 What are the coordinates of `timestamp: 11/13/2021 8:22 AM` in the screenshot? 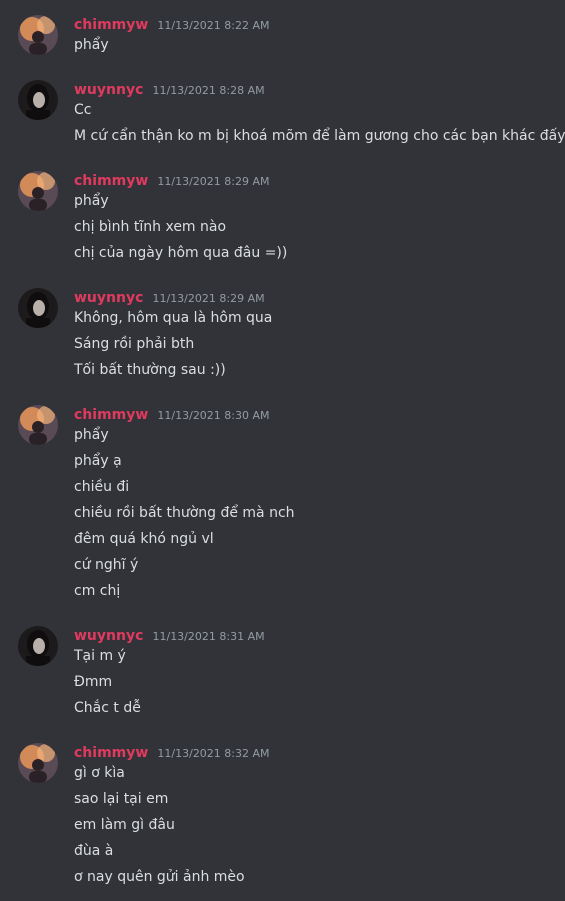 It's located at (213, 25).